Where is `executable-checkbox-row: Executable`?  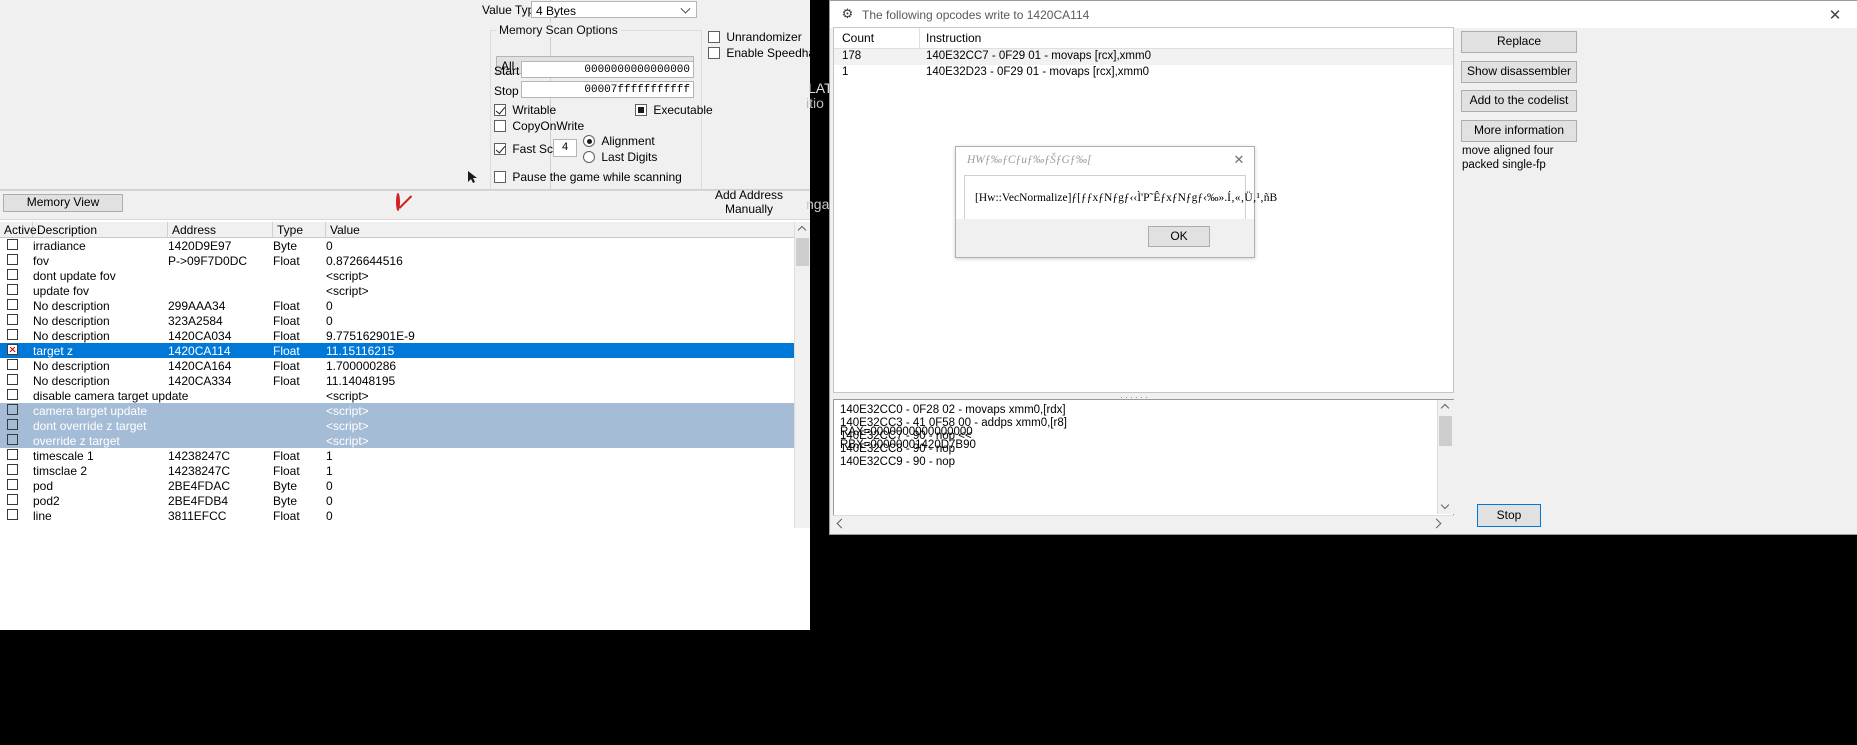 executable-checkbox-row: Executable is located at coordinates (674, 110).